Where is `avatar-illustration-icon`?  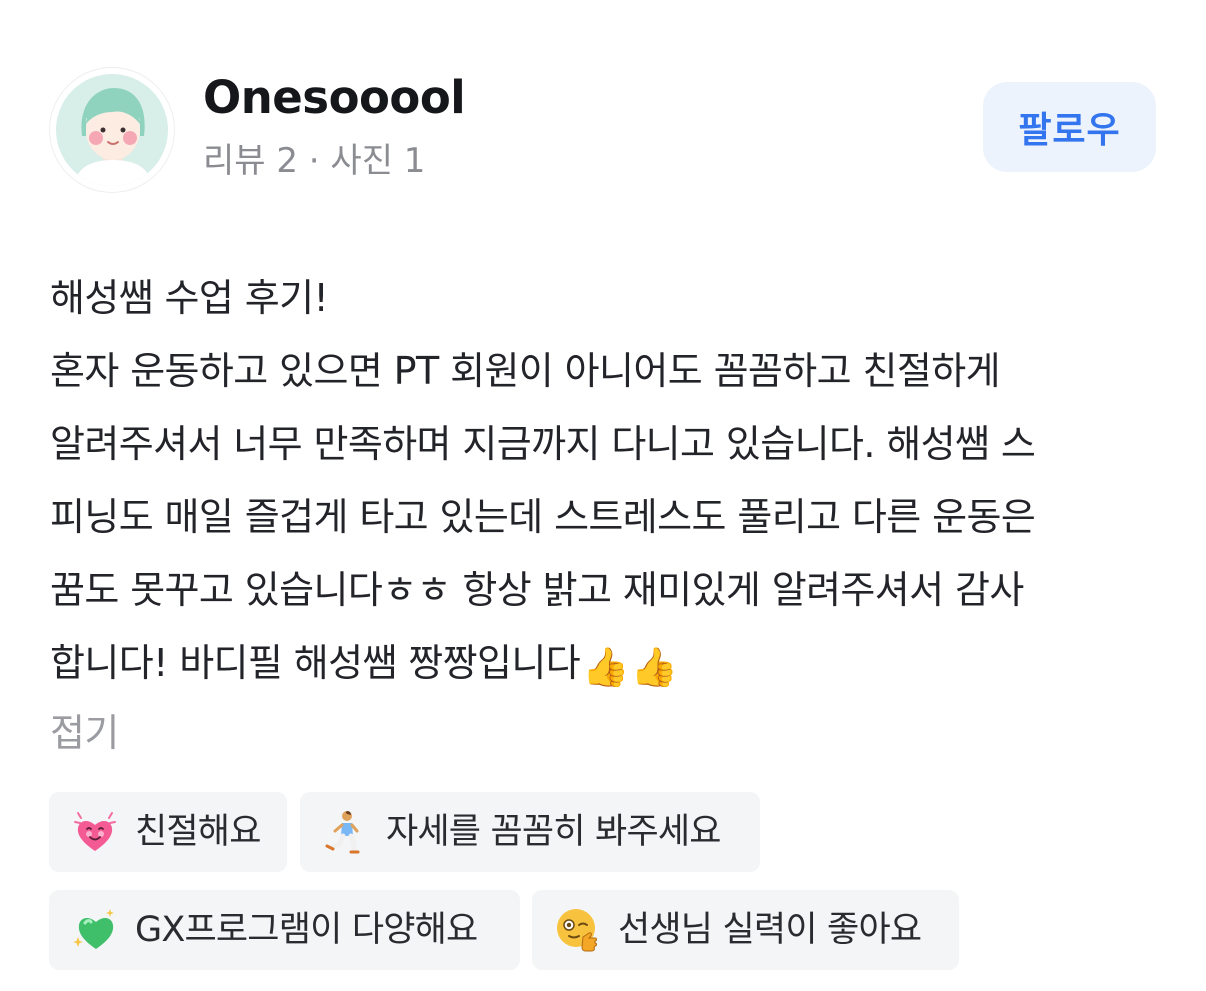 avatar-illustration-icon is located at coordinates (112, 130).